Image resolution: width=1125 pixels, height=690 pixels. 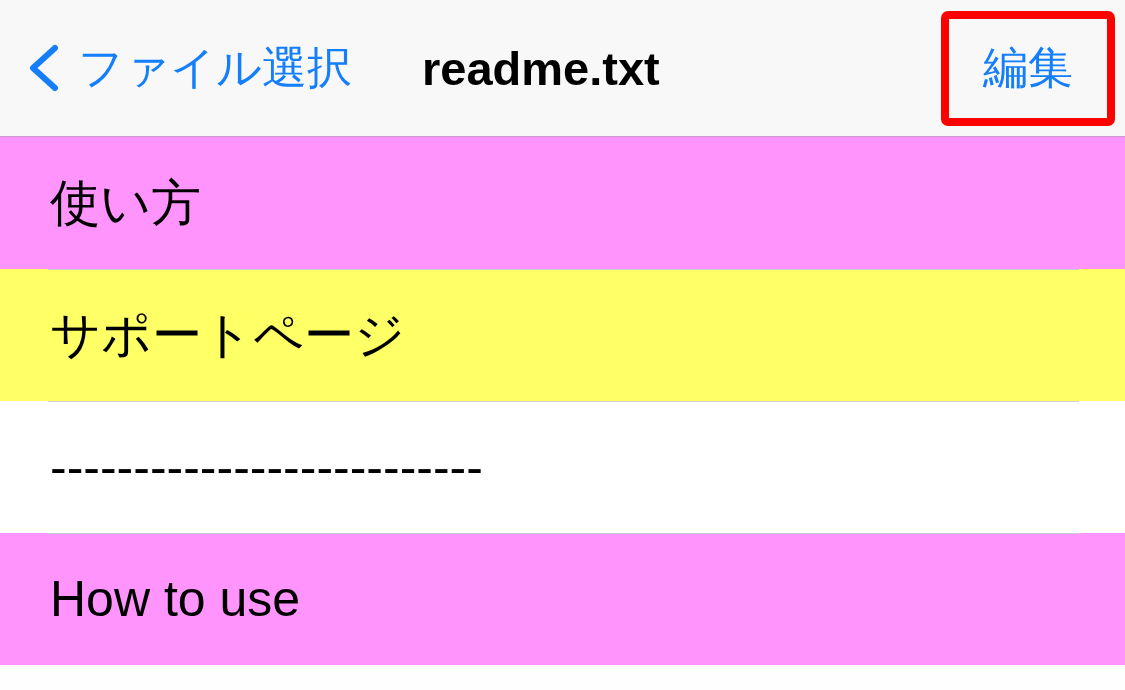 I want to click on screen-title: readme.txt, so click(x=541, y=68).